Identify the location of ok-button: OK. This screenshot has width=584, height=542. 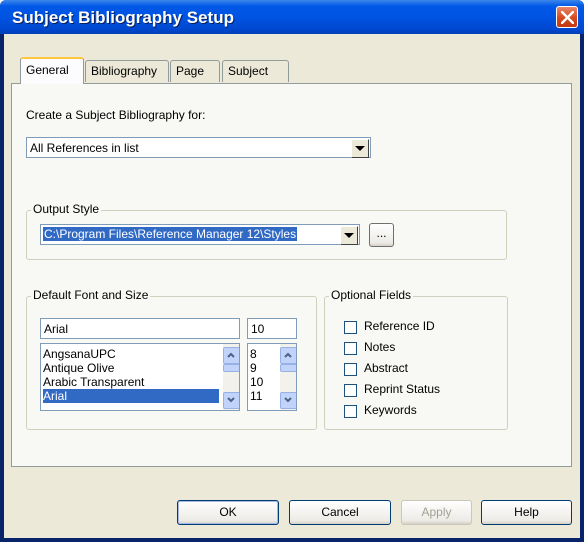
(228, 512).